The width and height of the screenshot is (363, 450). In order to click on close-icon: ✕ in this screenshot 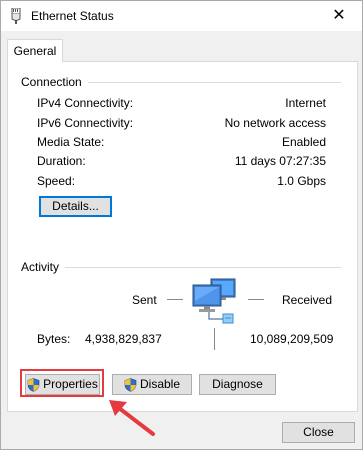, I will do `click(339, 15)`.